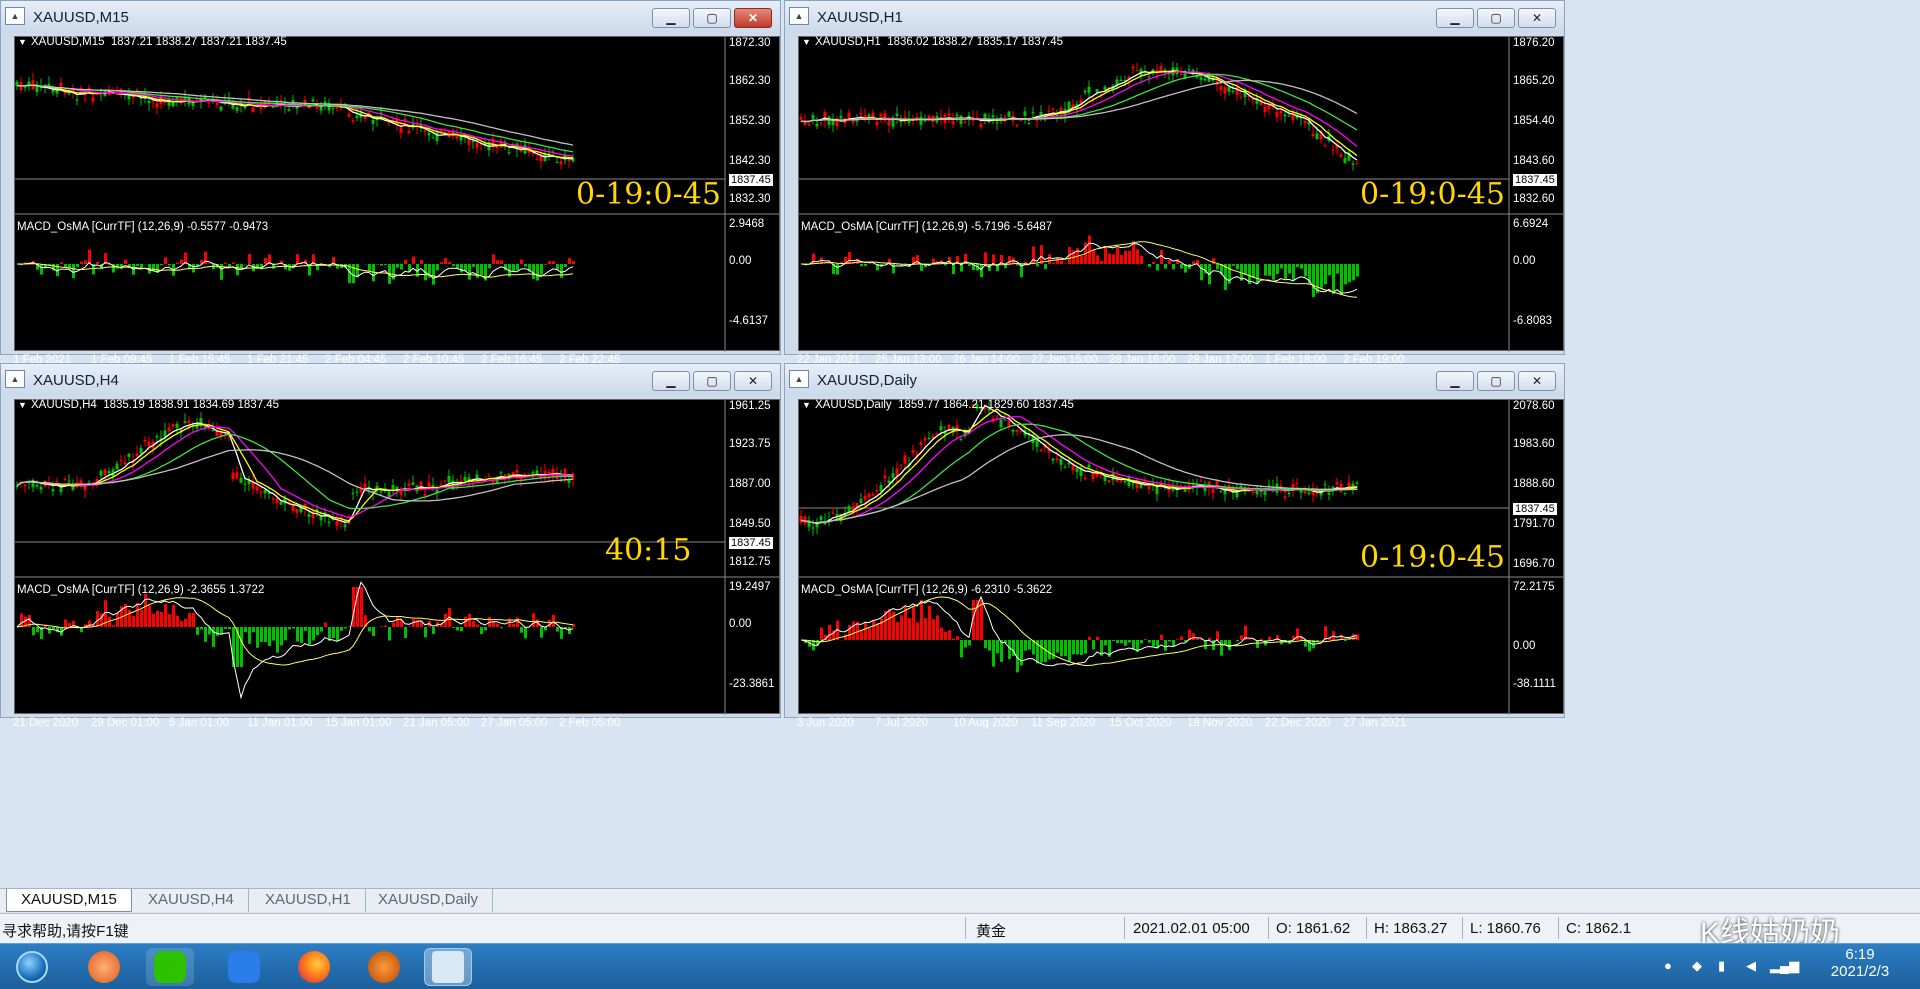 The width and height of the screenshot is (1920, 989). What do you see at coordinates (1432, 557) in the screenshot?
I see `countdown-timer: 0-19:0-45` at bounding box center [1432, 557].